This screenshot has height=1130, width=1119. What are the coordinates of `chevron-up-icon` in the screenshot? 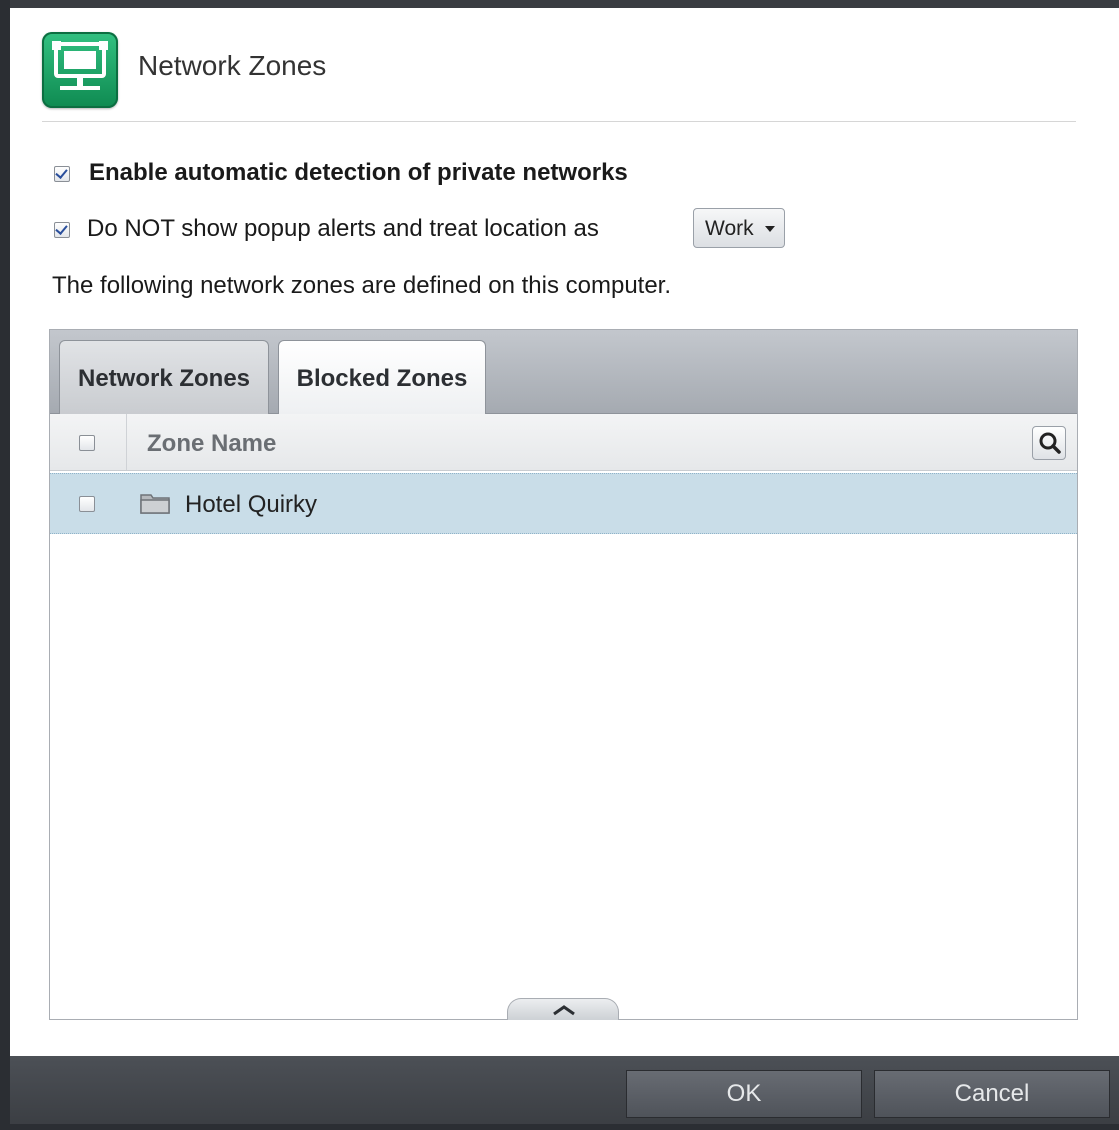 It's located at (564, 1010).